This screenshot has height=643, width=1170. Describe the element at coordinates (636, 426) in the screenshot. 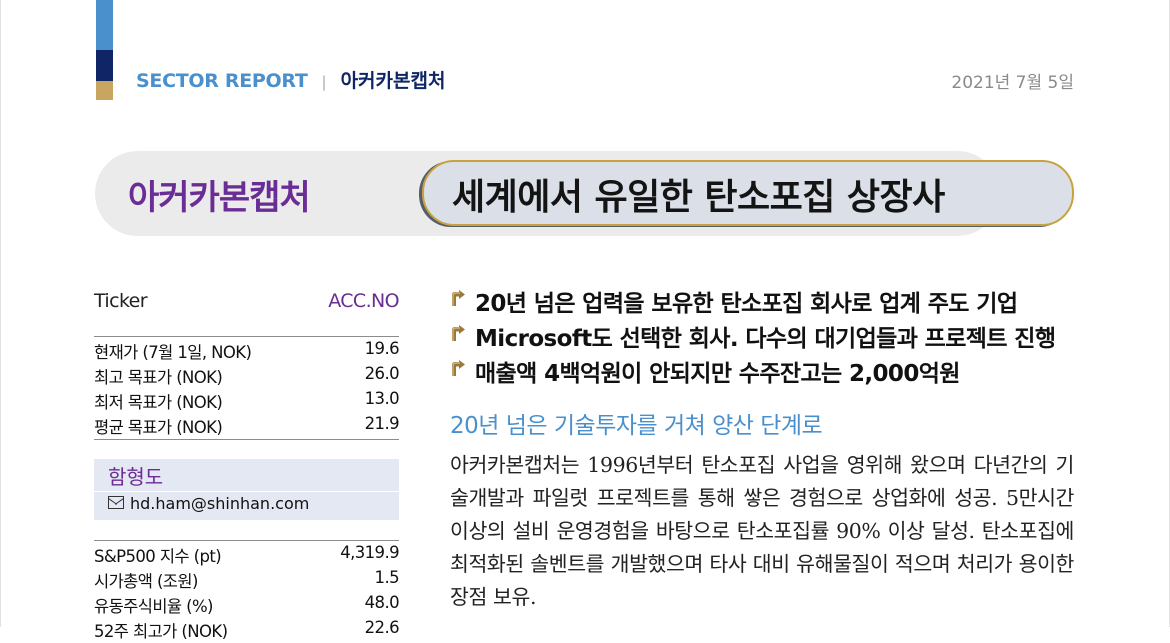

I see `section-title: 20년 넘은 기술투자를 거쳐 양산 단계로` at that location.